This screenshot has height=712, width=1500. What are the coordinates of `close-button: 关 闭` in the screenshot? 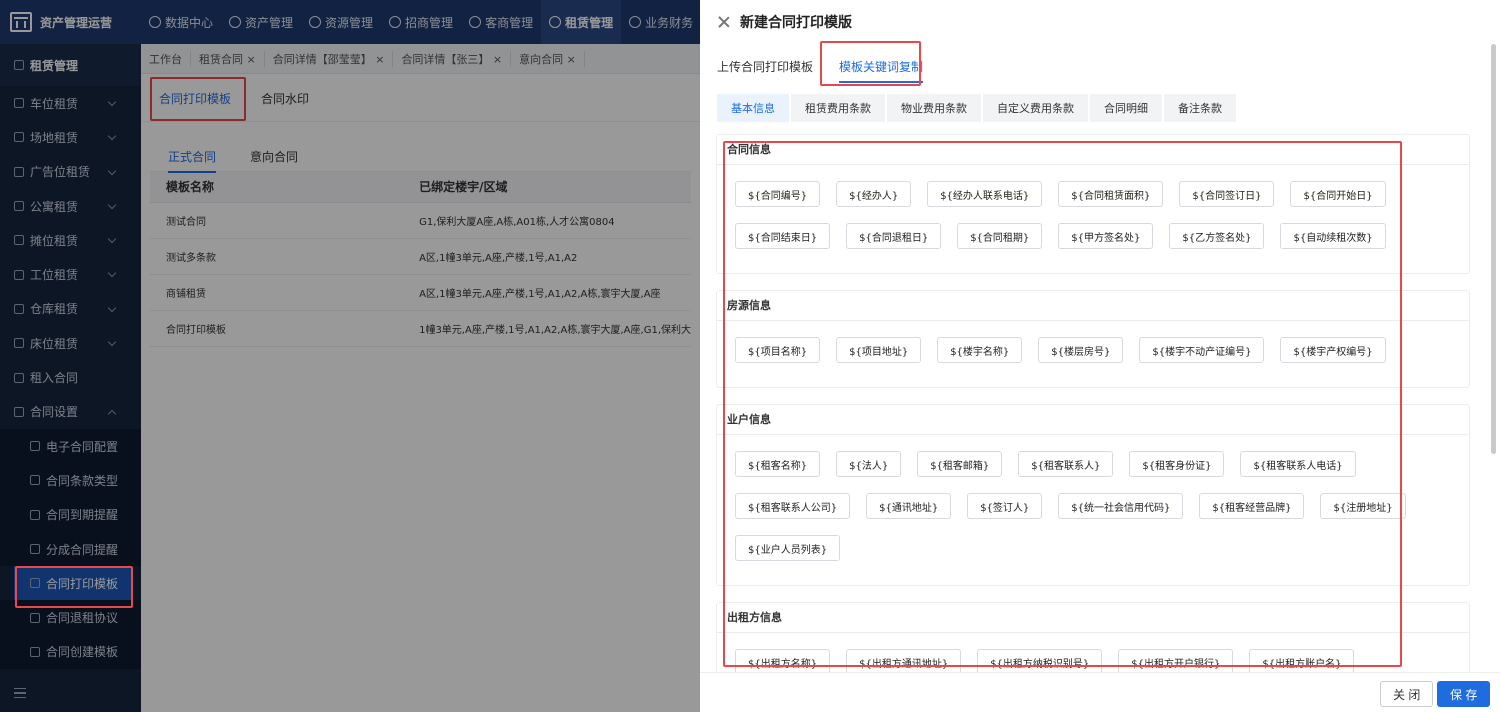 It's located at (1407, 694).